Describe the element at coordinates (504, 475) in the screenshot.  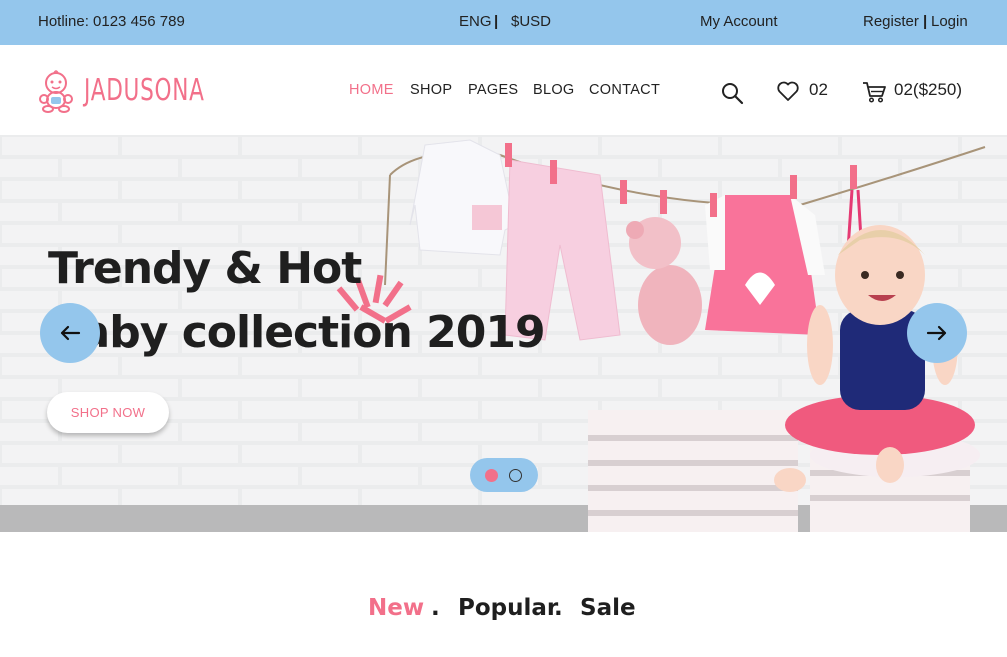
I see `slider-pagination` at that location.